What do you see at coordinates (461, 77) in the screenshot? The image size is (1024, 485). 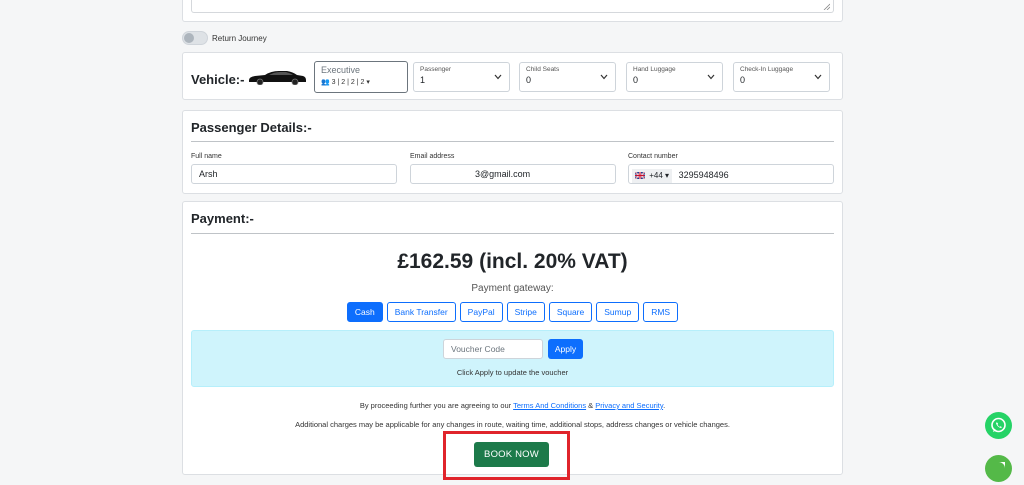 I see `passenger-select: Passenger 1` at bounding box center [461, 77].